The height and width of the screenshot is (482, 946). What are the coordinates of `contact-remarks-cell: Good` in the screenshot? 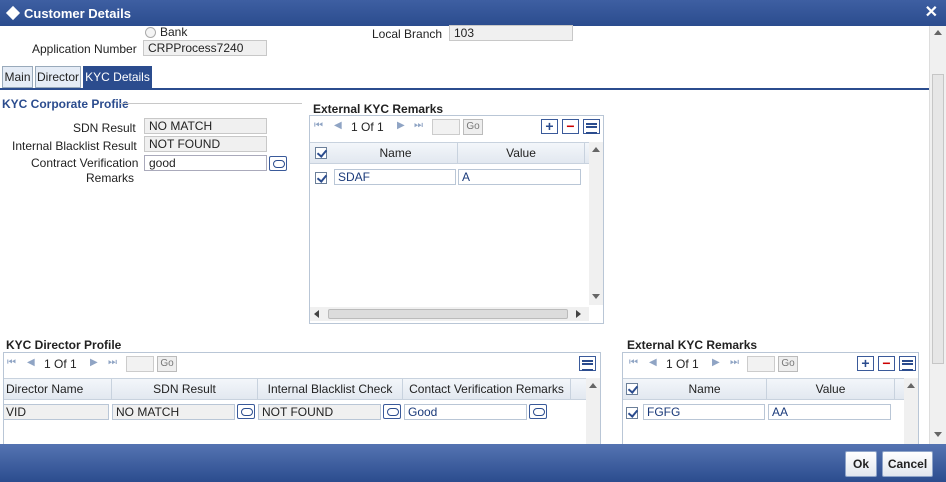 It's located at (465, 412).